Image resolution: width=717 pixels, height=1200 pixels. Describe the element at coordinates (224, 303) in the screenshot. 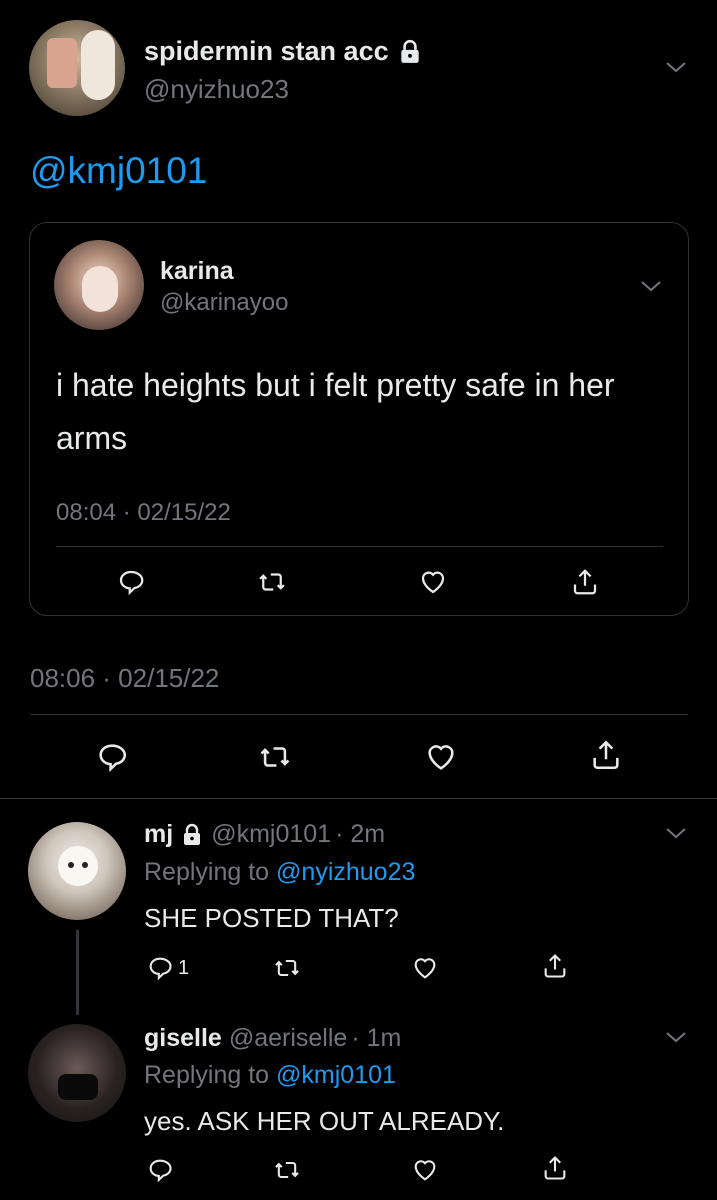

I see `quoted-handle: @karinayoo` at that location.